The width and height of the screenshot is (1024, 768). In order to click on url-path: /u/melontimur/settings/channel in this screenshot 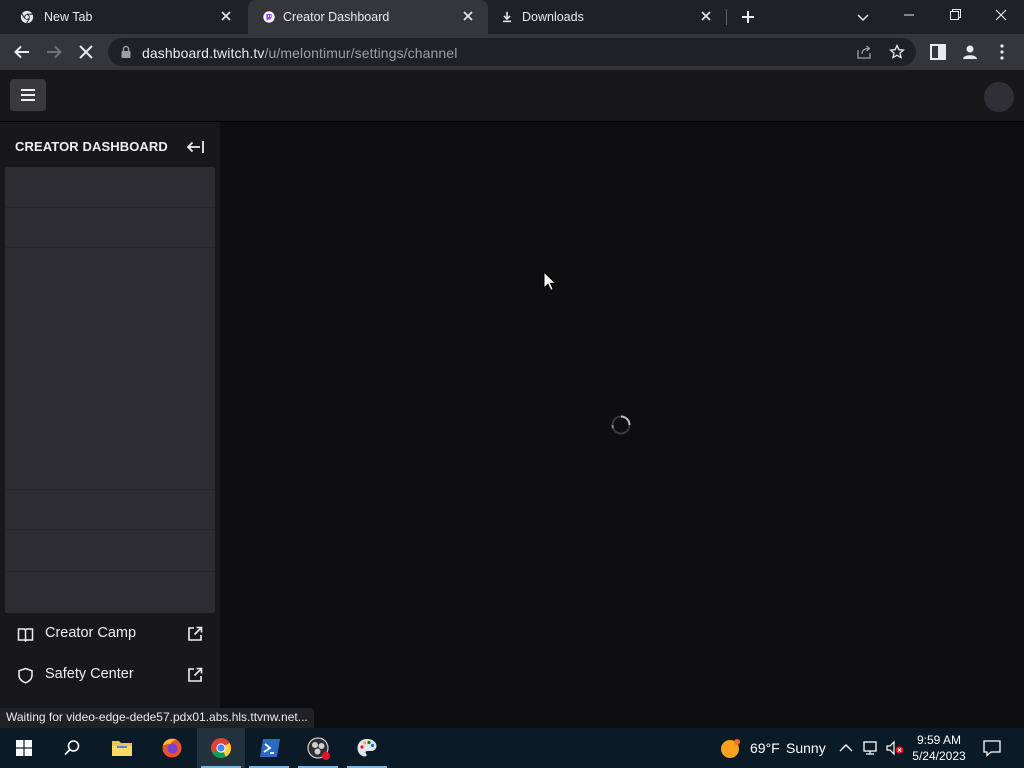, I will do `click(361, 53)`.